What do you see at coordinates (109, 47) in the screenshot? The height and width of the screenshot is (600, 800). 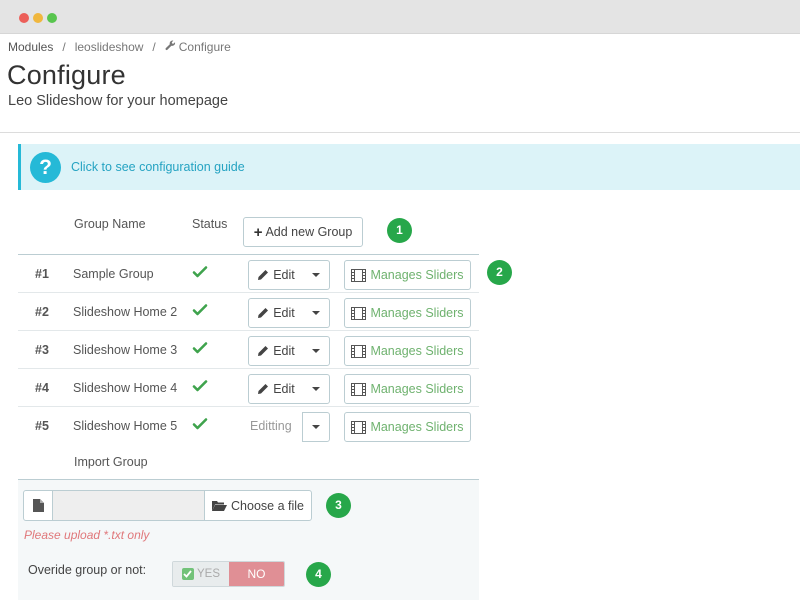 I see `breadcrumb-leoslideshow: leoslideshow` at bounding box center [109, 47].